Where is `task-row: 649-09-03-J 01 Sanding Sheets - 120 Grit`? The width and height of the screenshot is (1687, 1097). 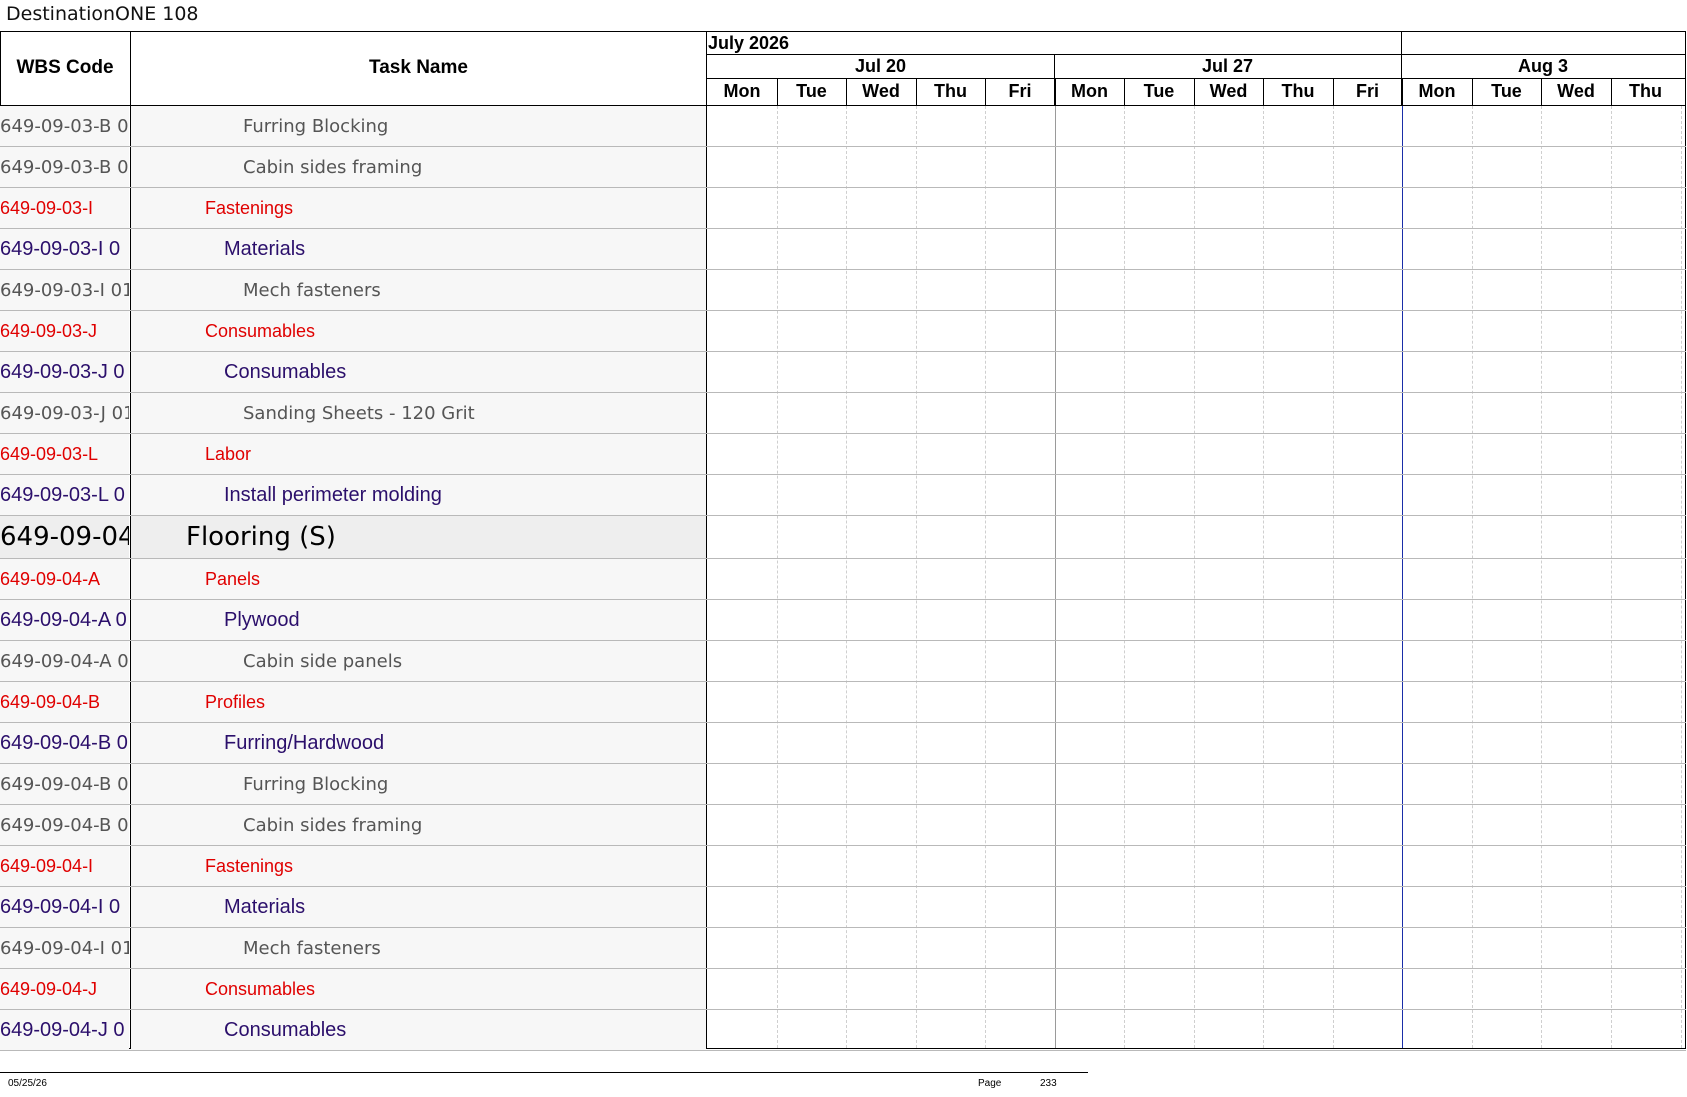
task-row: 649-09-03-J 01 Sanding Sheets - 120 Grit is located at coordinates (353, 413).